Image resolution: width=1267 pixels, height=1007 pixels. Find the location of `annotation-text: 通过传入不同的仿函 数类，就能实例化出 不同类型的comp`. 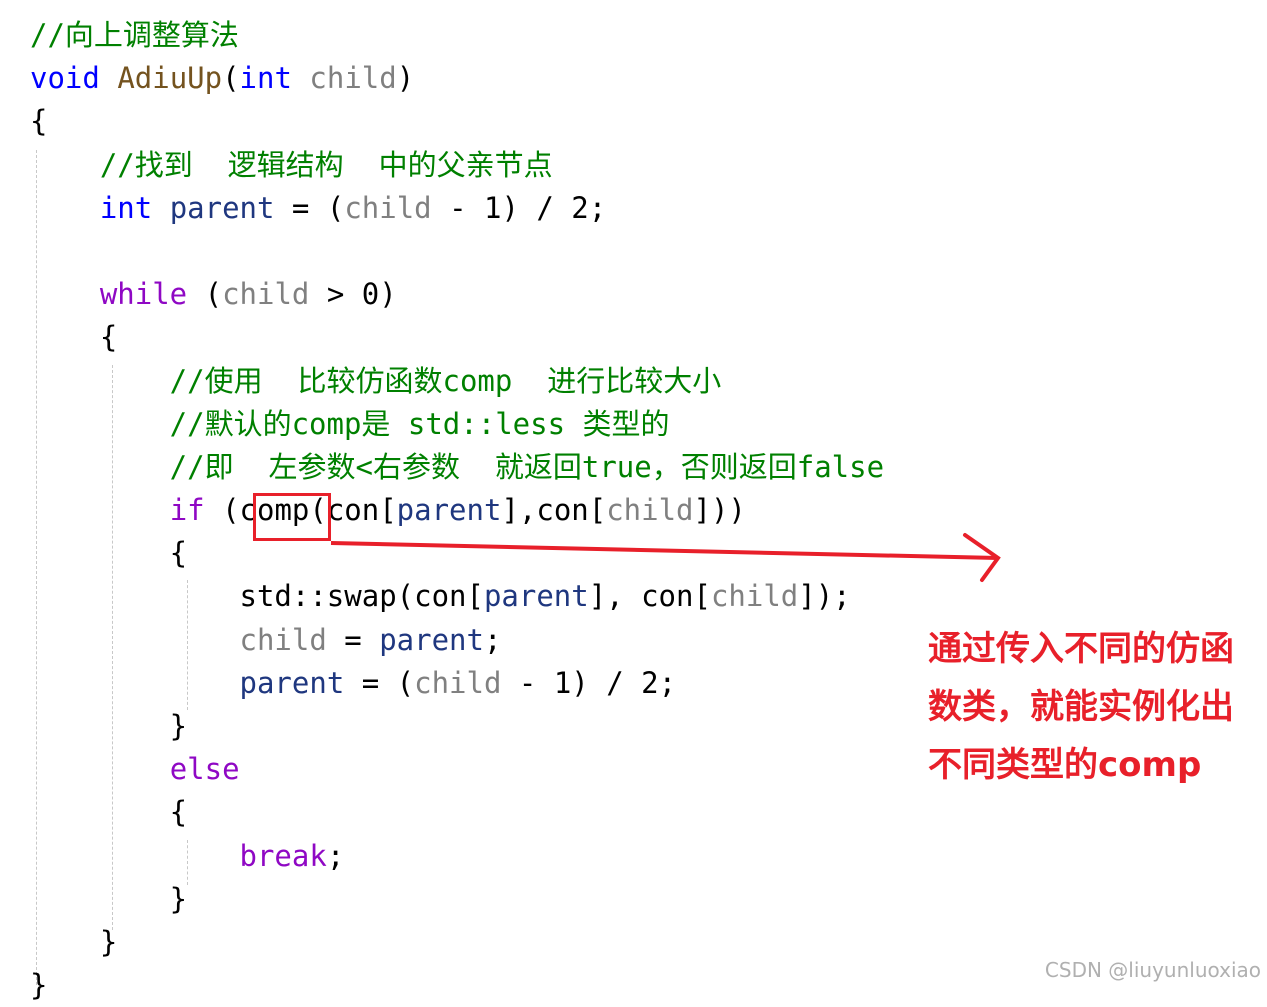

annotation-text: 通过传入不同的仿函 数类，就能实例化出 不同类型的comp is located at coordinates (1081, 707).